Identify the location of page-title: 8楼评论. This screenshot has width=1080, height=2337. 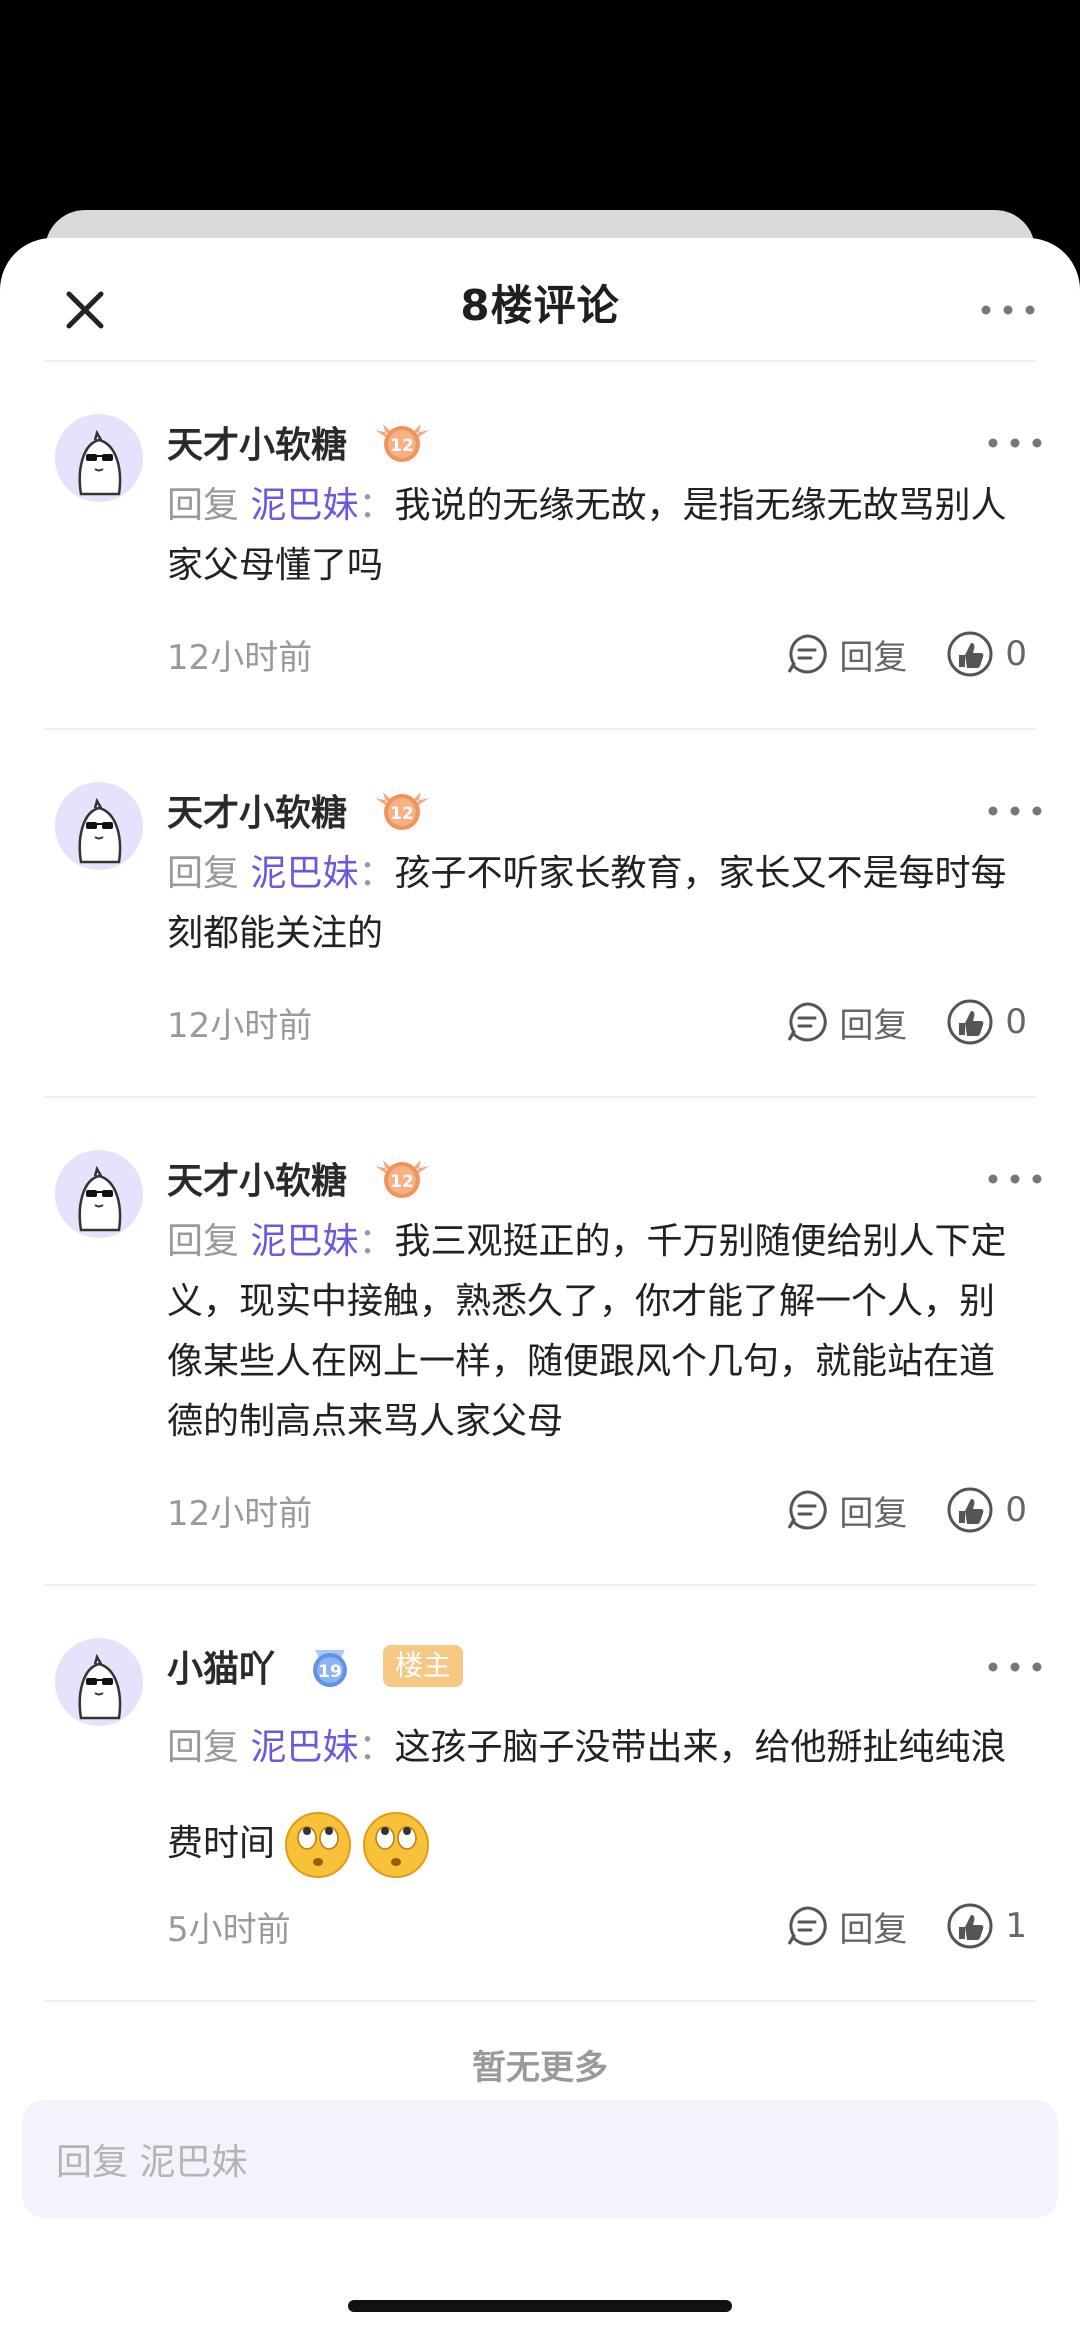
(540, 305).